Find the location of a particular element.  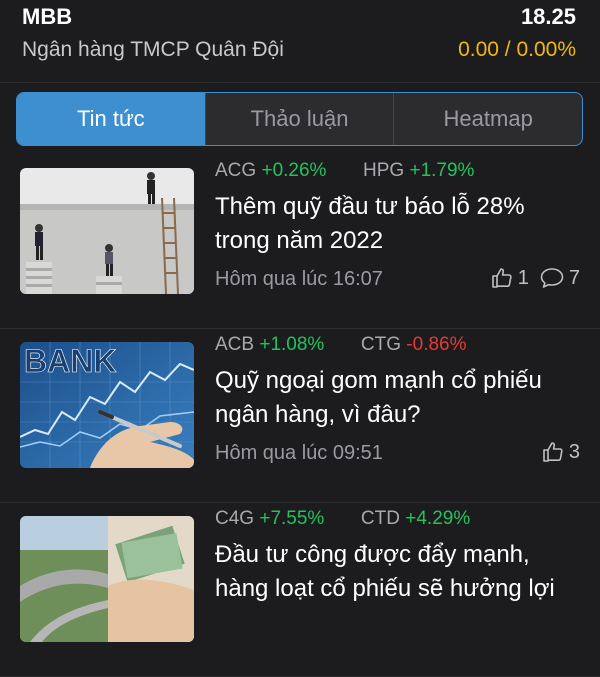

tag-change: +1.08% is located at coordinates (292, 344).